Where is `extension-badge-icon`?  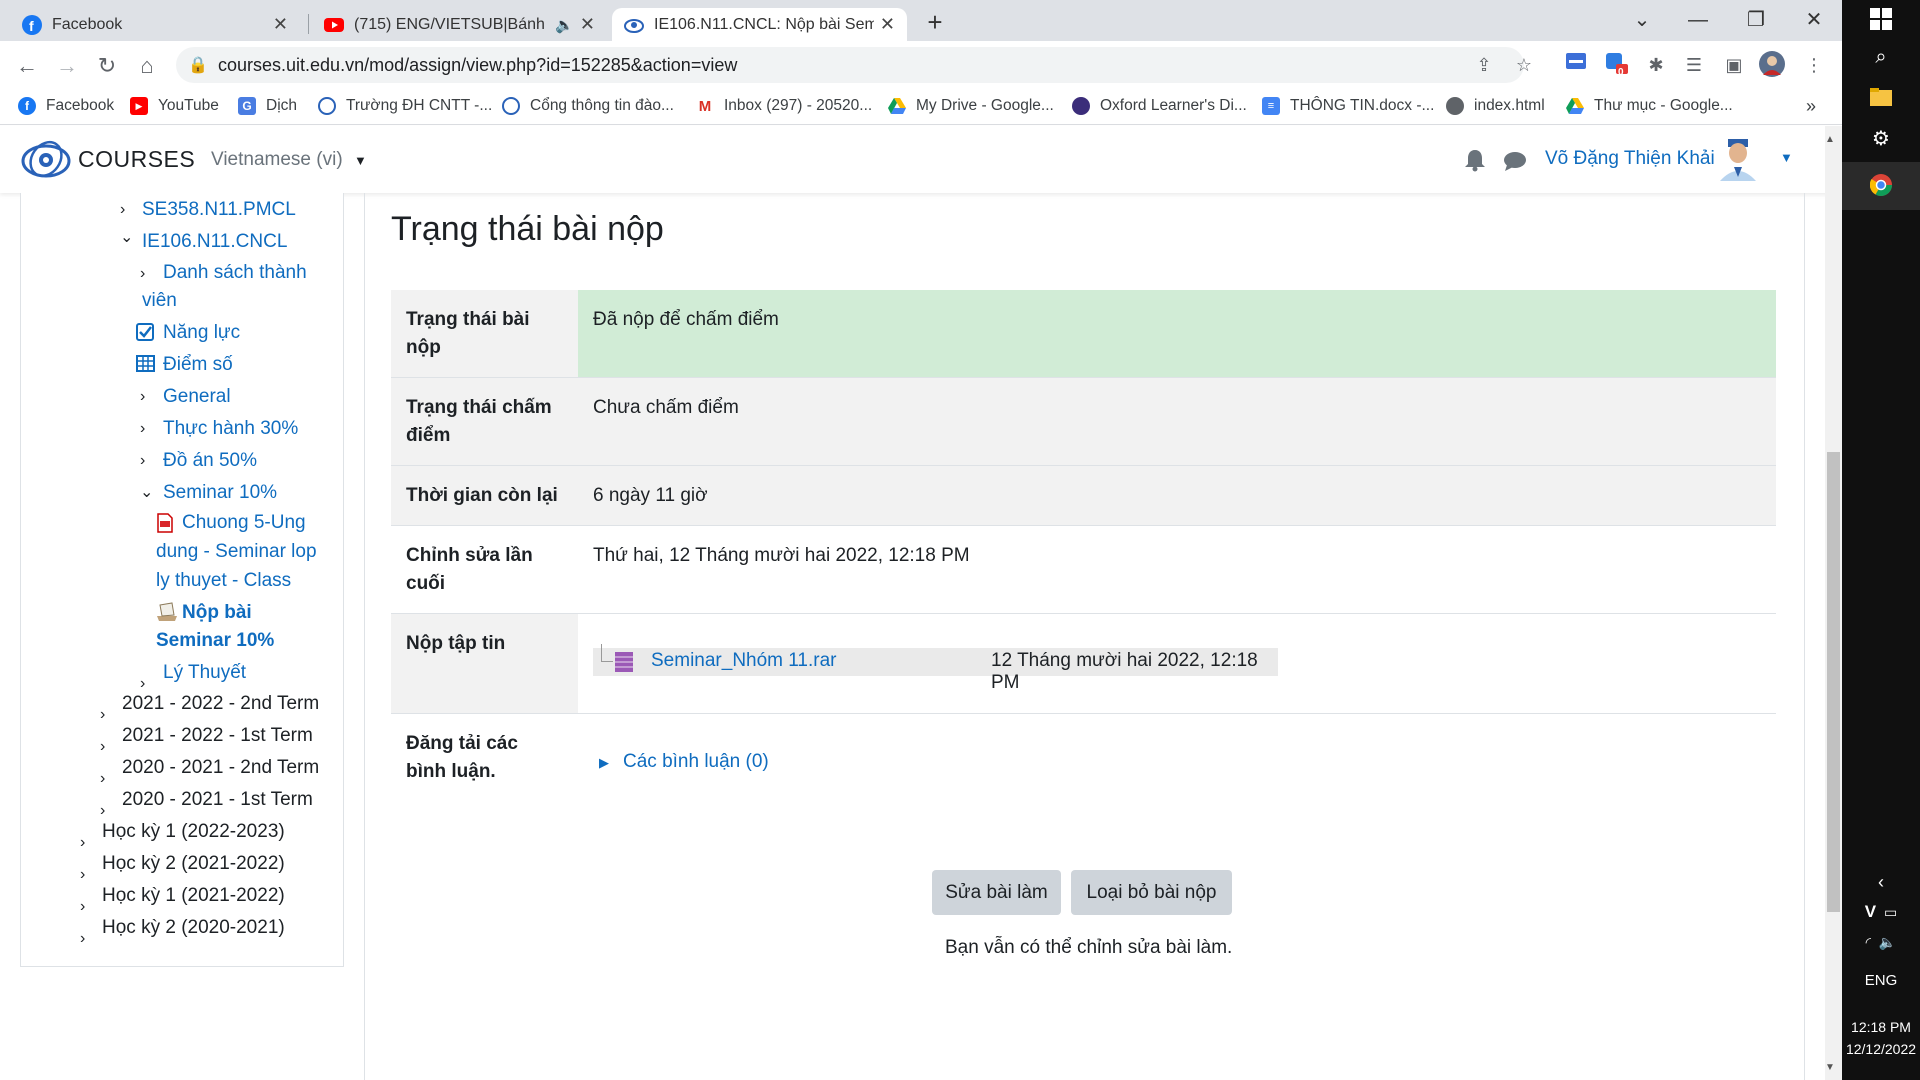
extension-badge-icon is located at coordinates (1616, 65).